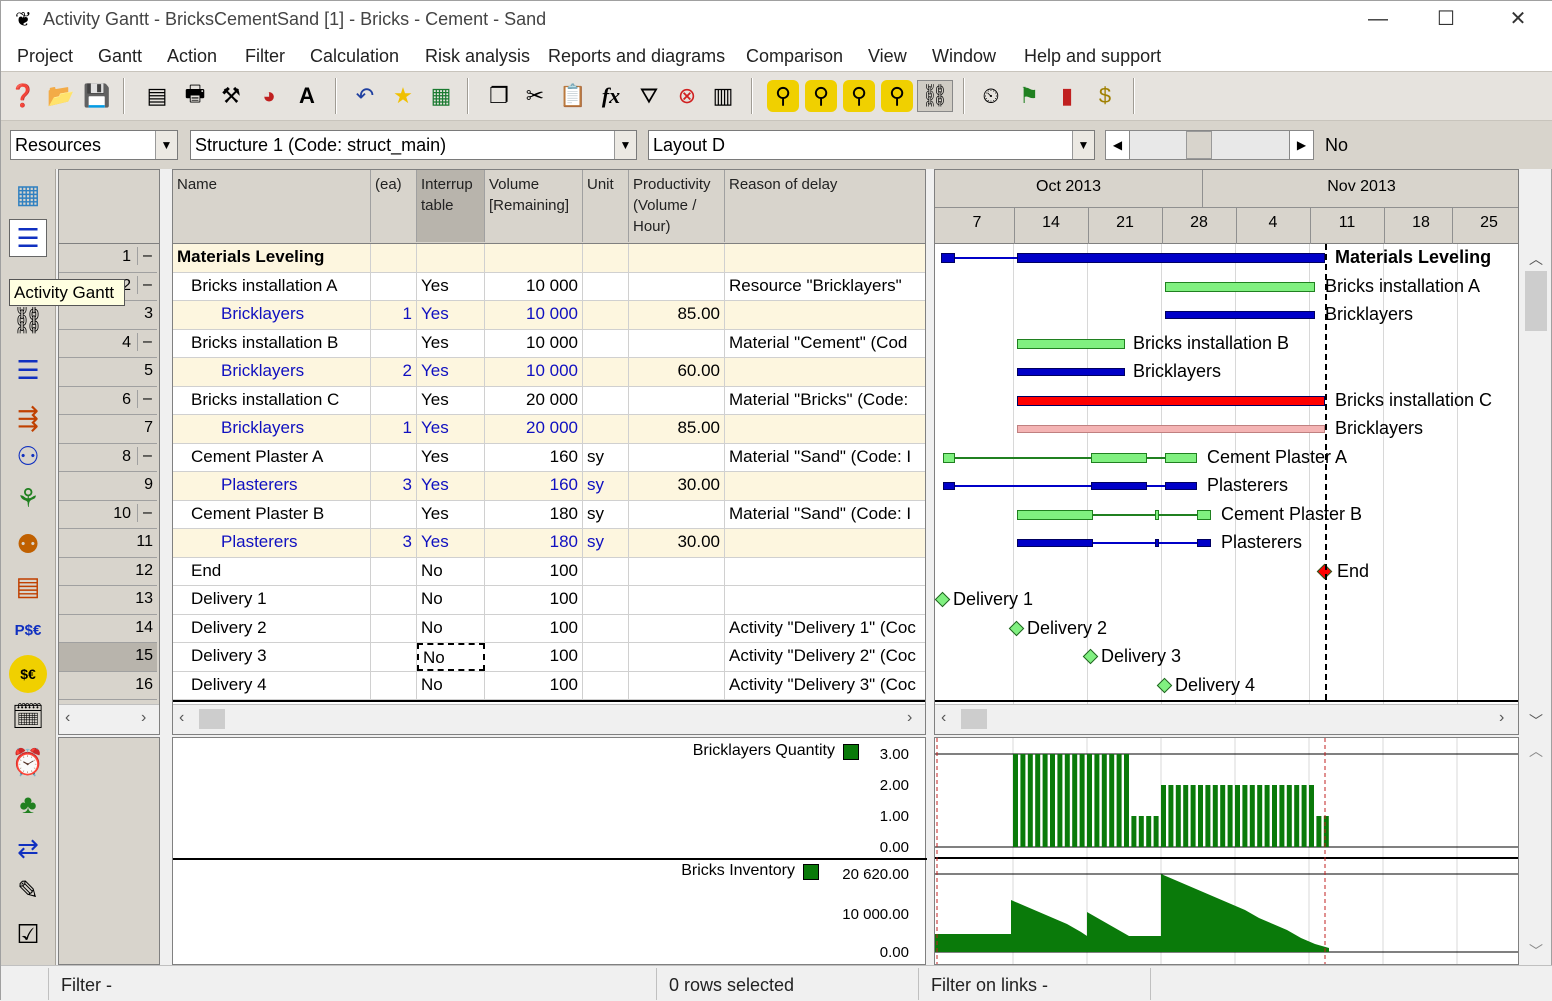  Describe the element at coordinates (272, 400) in the screenshot. I see `cell-name: Bricks installation C` at that location.